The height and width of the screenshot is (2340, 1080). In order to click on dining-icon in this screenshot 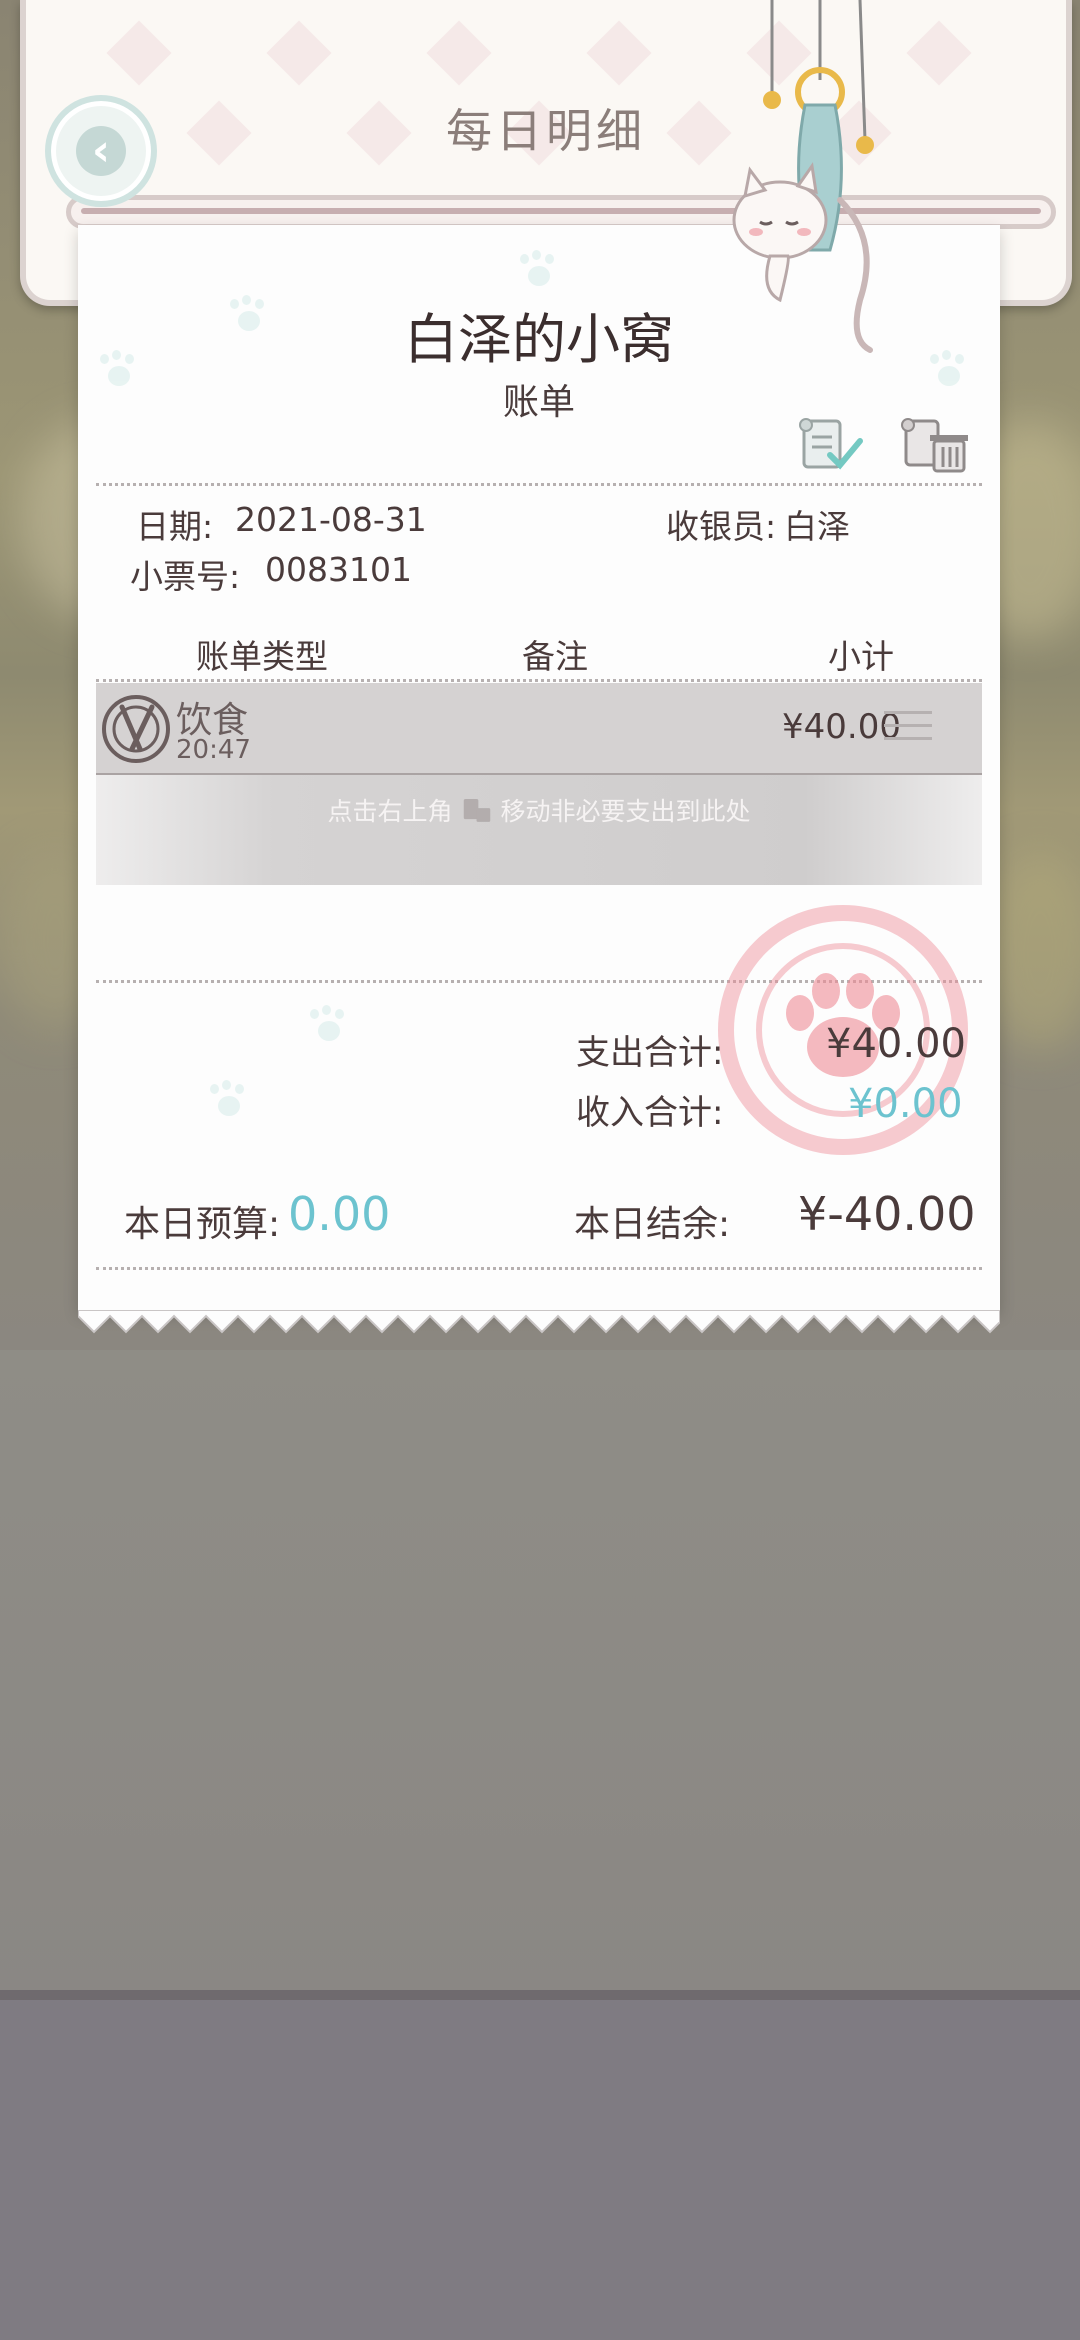, I will do `click(136, 729)`.